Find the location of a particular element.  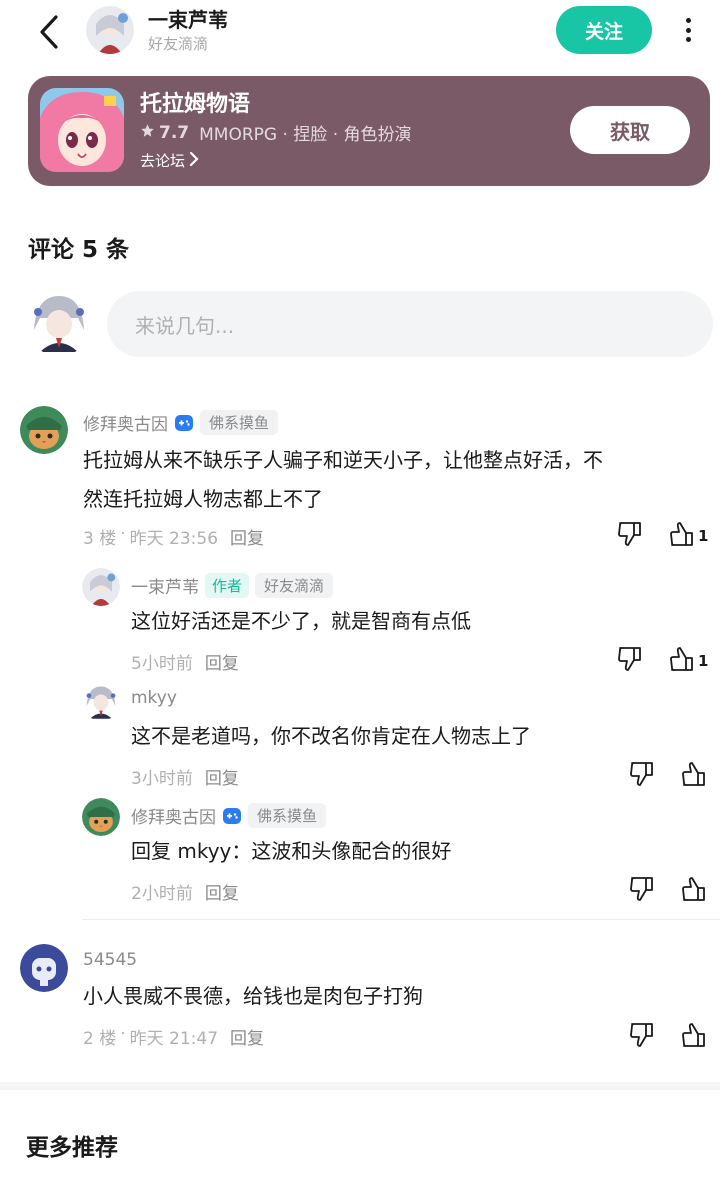

comment-time: 昨天 21:47 is located at coordinates (174, 1039).